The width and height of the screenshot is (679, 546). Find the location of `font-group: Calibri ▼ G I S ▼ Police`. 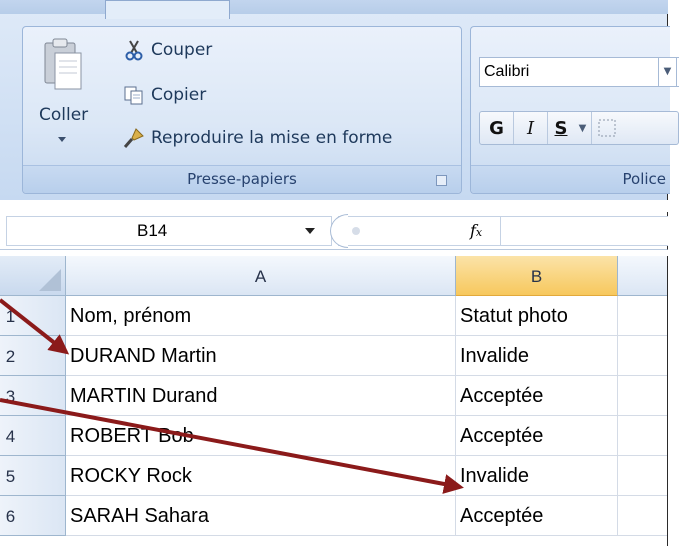

font-group: Calibri ▼ G I S ▼ Police is located at coordinates (574, 110).